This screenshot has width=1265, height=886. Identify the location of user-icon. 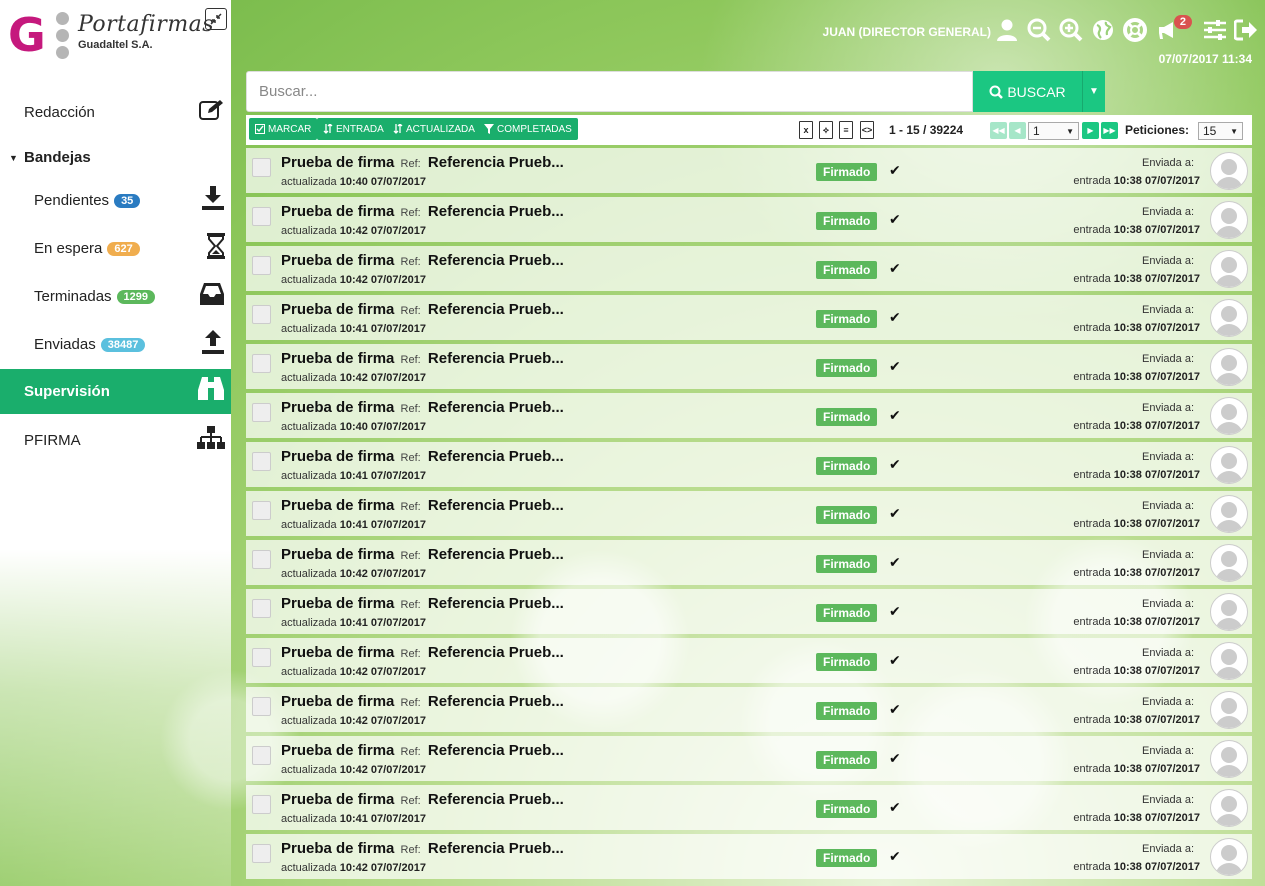
(1007, 30).